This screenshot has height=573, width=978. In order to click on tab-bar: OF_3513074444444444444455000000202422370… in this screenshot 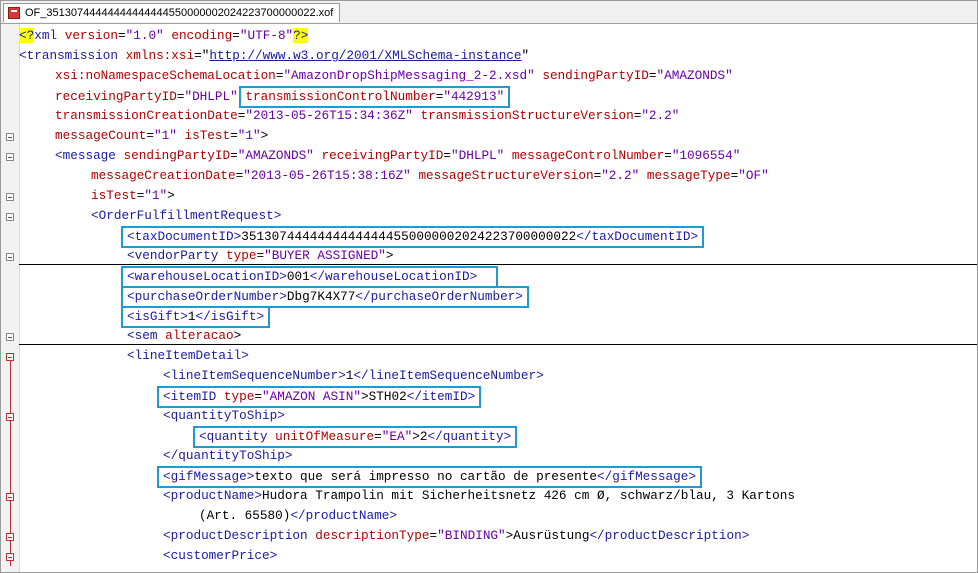, I will do `click(489, 12)`.